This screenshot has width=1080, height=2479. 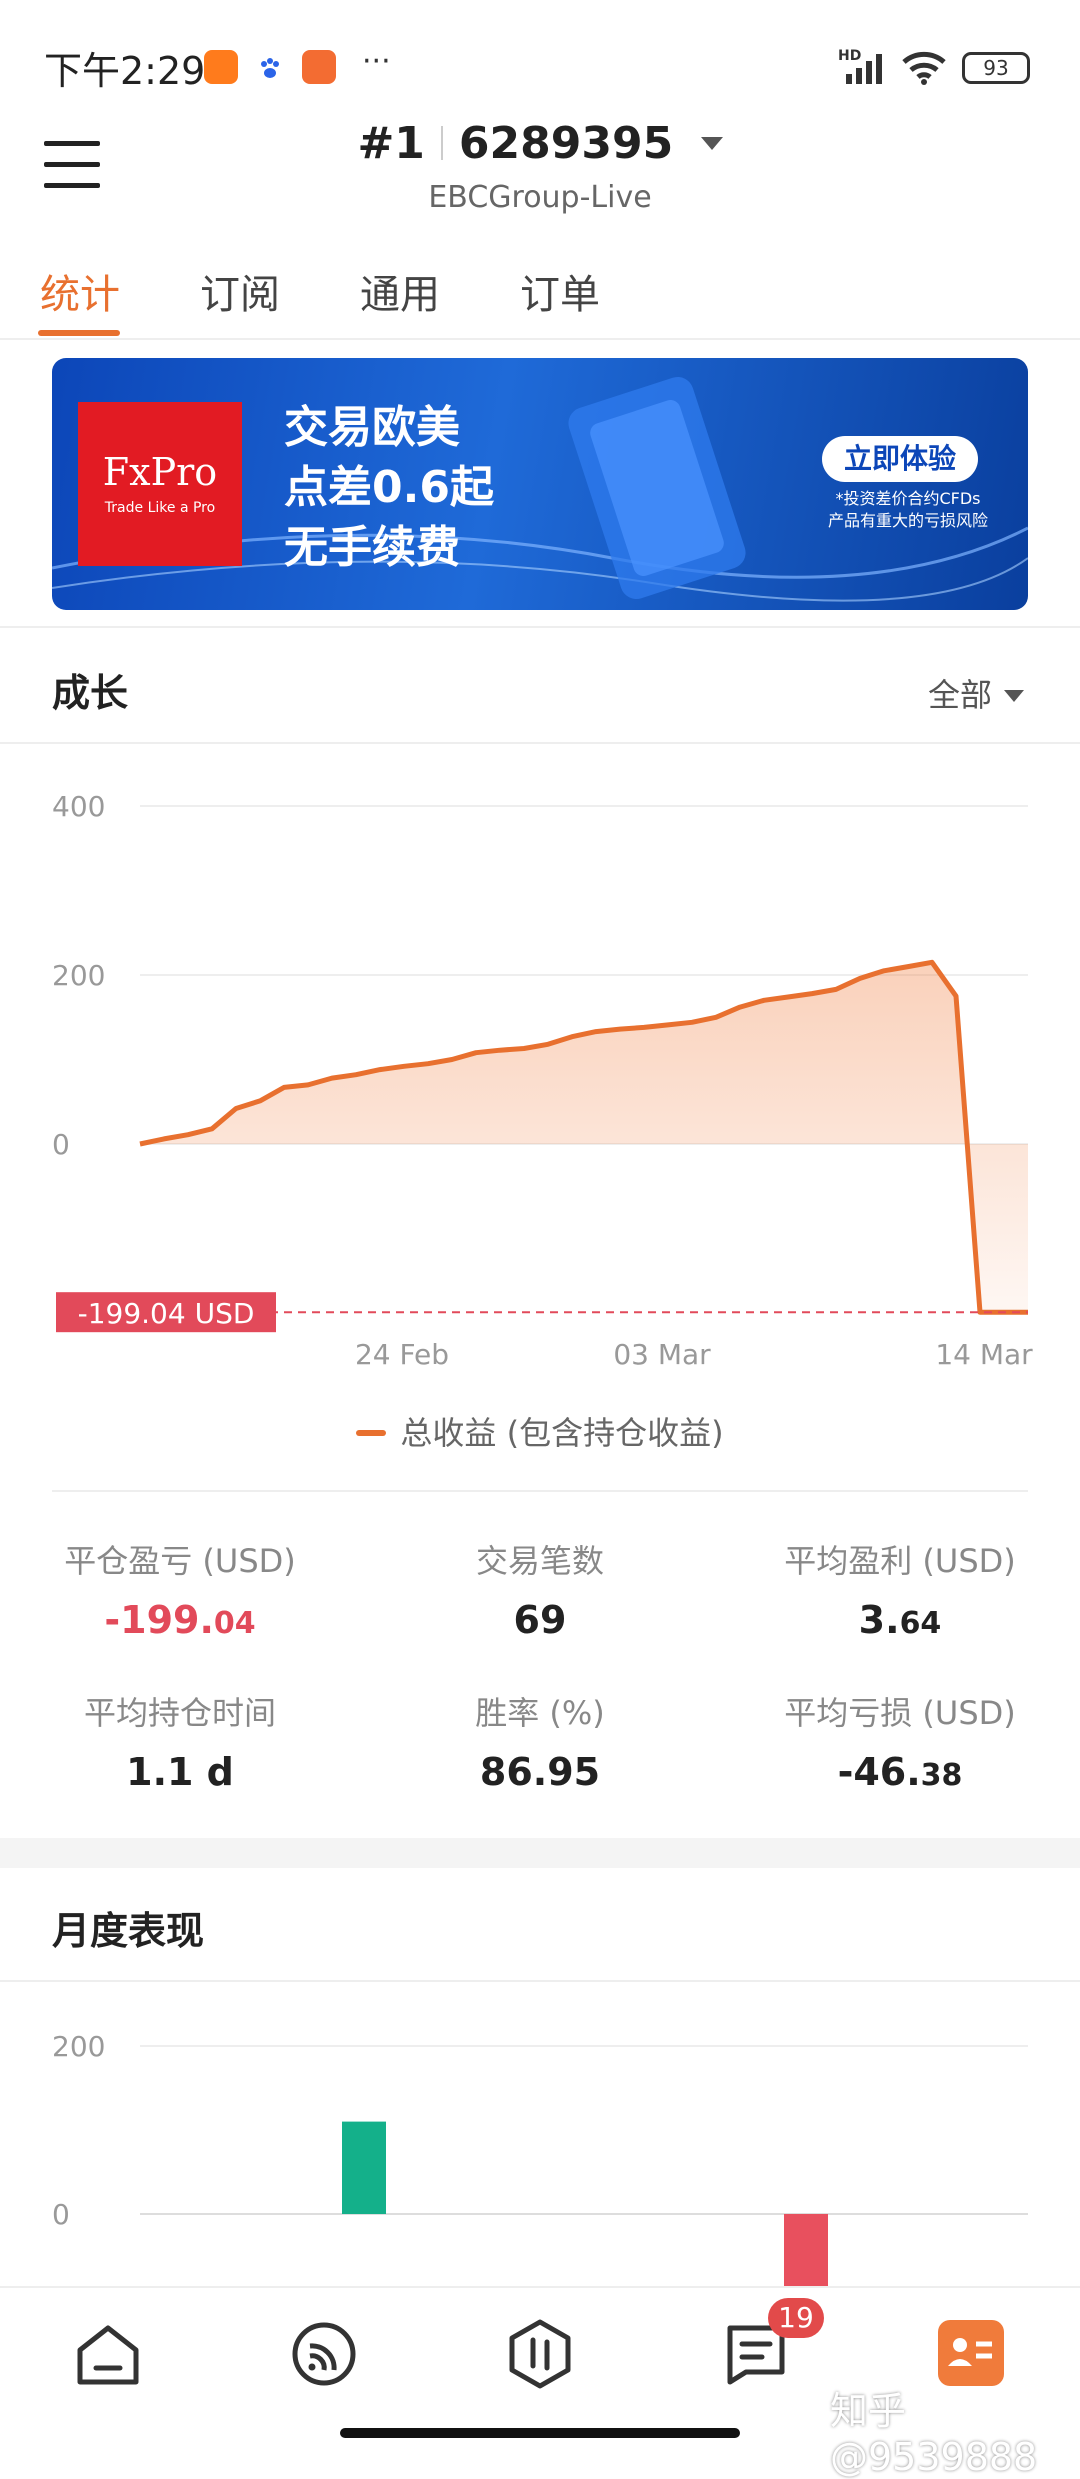 What do you see at coordinates (566, 143) in the screenshot?
I see `account-number: 6289395` at bounding box center [566, 143].